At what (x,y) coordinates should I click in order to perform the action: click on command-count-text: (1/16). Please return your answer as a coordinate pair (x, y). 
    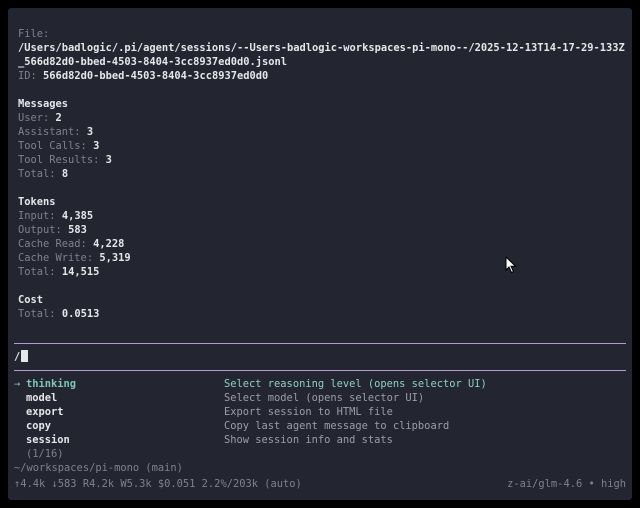
    Looking at the image, I should click on (45, 454).